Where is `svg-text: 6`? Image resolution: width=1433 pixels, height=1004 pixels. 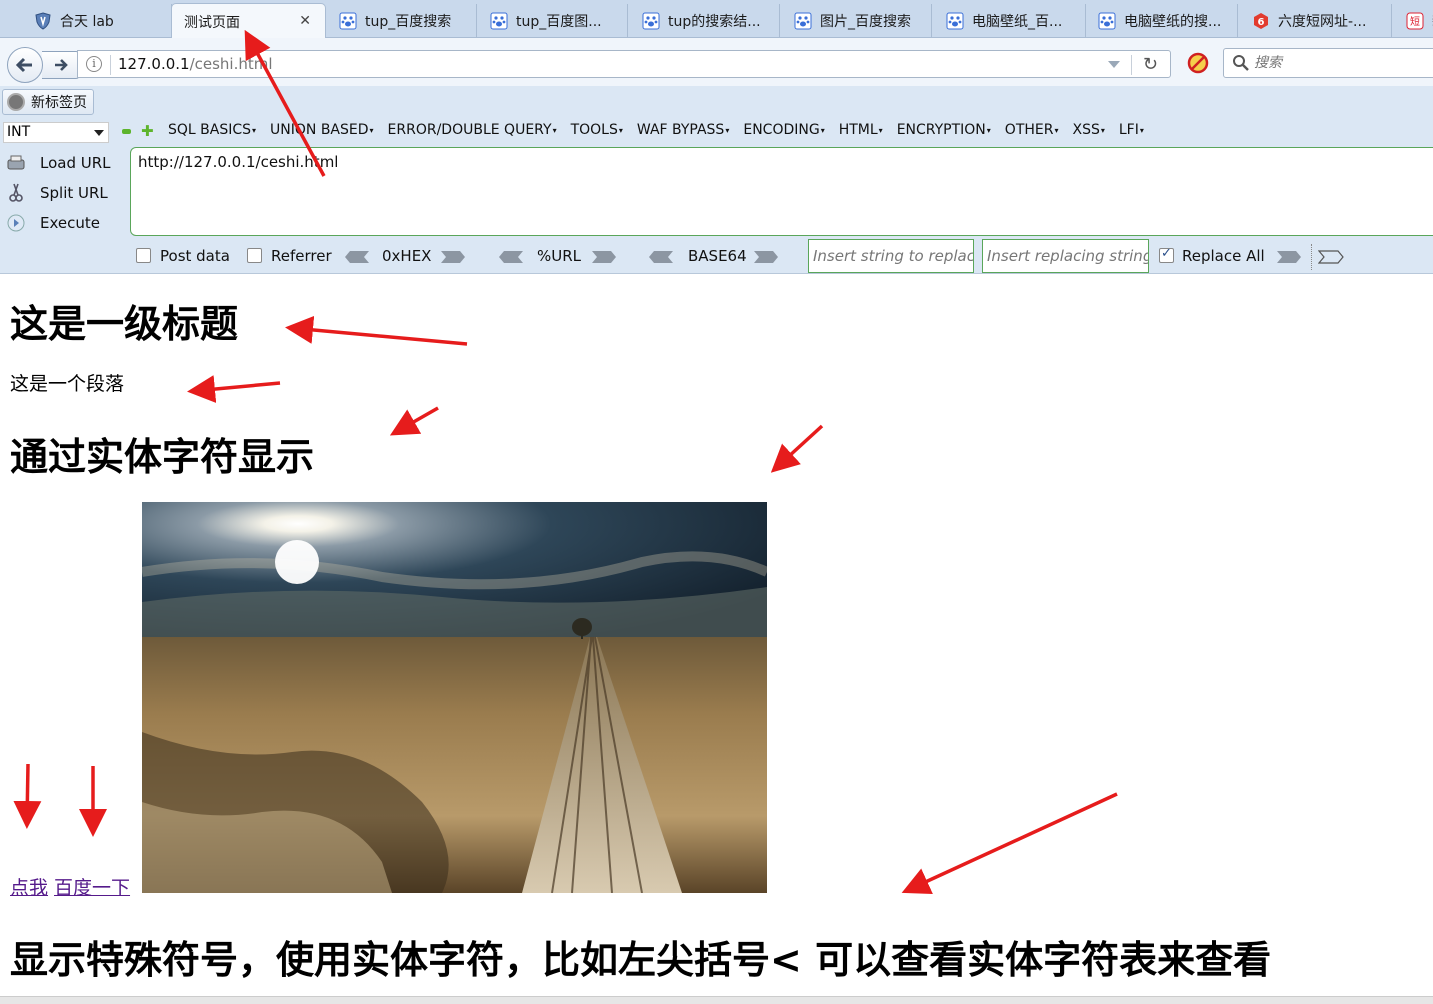
svg-text: 6 is located at coordinates (1261, 22).